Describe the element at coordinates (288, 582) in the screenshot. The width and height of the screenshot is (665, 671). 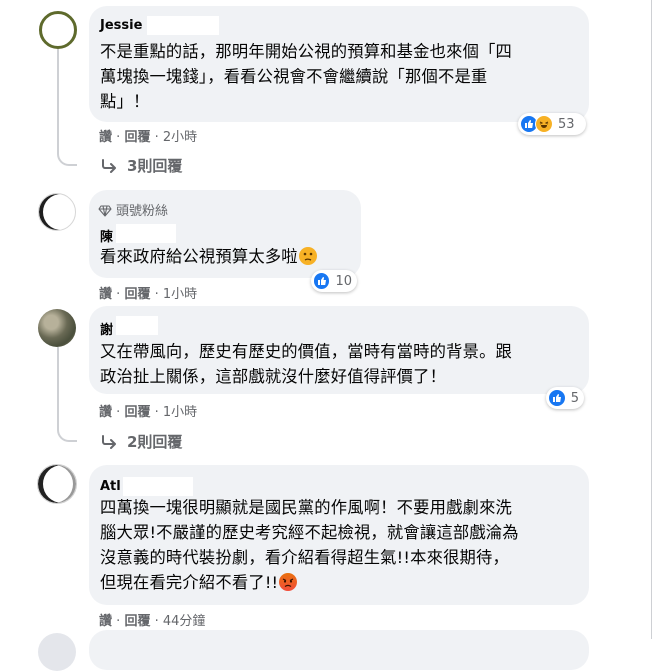
I see `angry-face-emoji` at that location.